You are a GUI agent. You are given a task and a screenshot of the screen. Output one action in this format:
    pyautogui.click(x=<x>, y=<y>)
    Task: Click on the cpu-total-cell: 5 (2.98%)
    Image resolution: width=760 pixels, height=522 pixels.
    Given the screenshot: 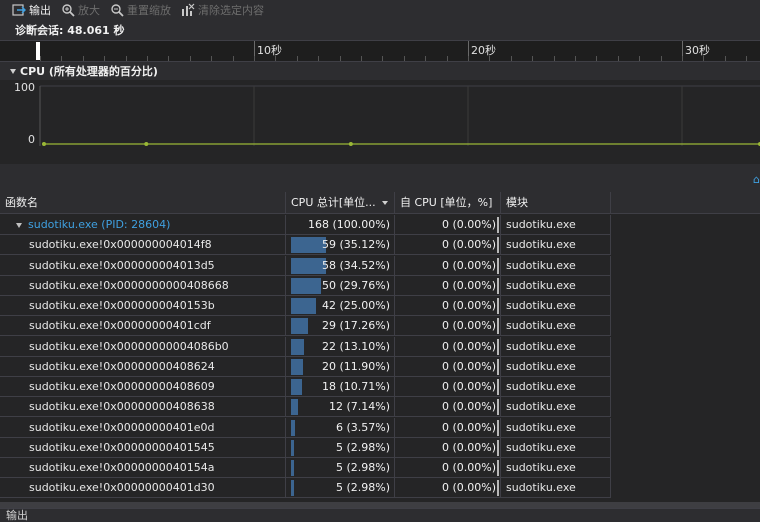 What is the action you would take?
    pyautogui.click(x=340, y=447)
    